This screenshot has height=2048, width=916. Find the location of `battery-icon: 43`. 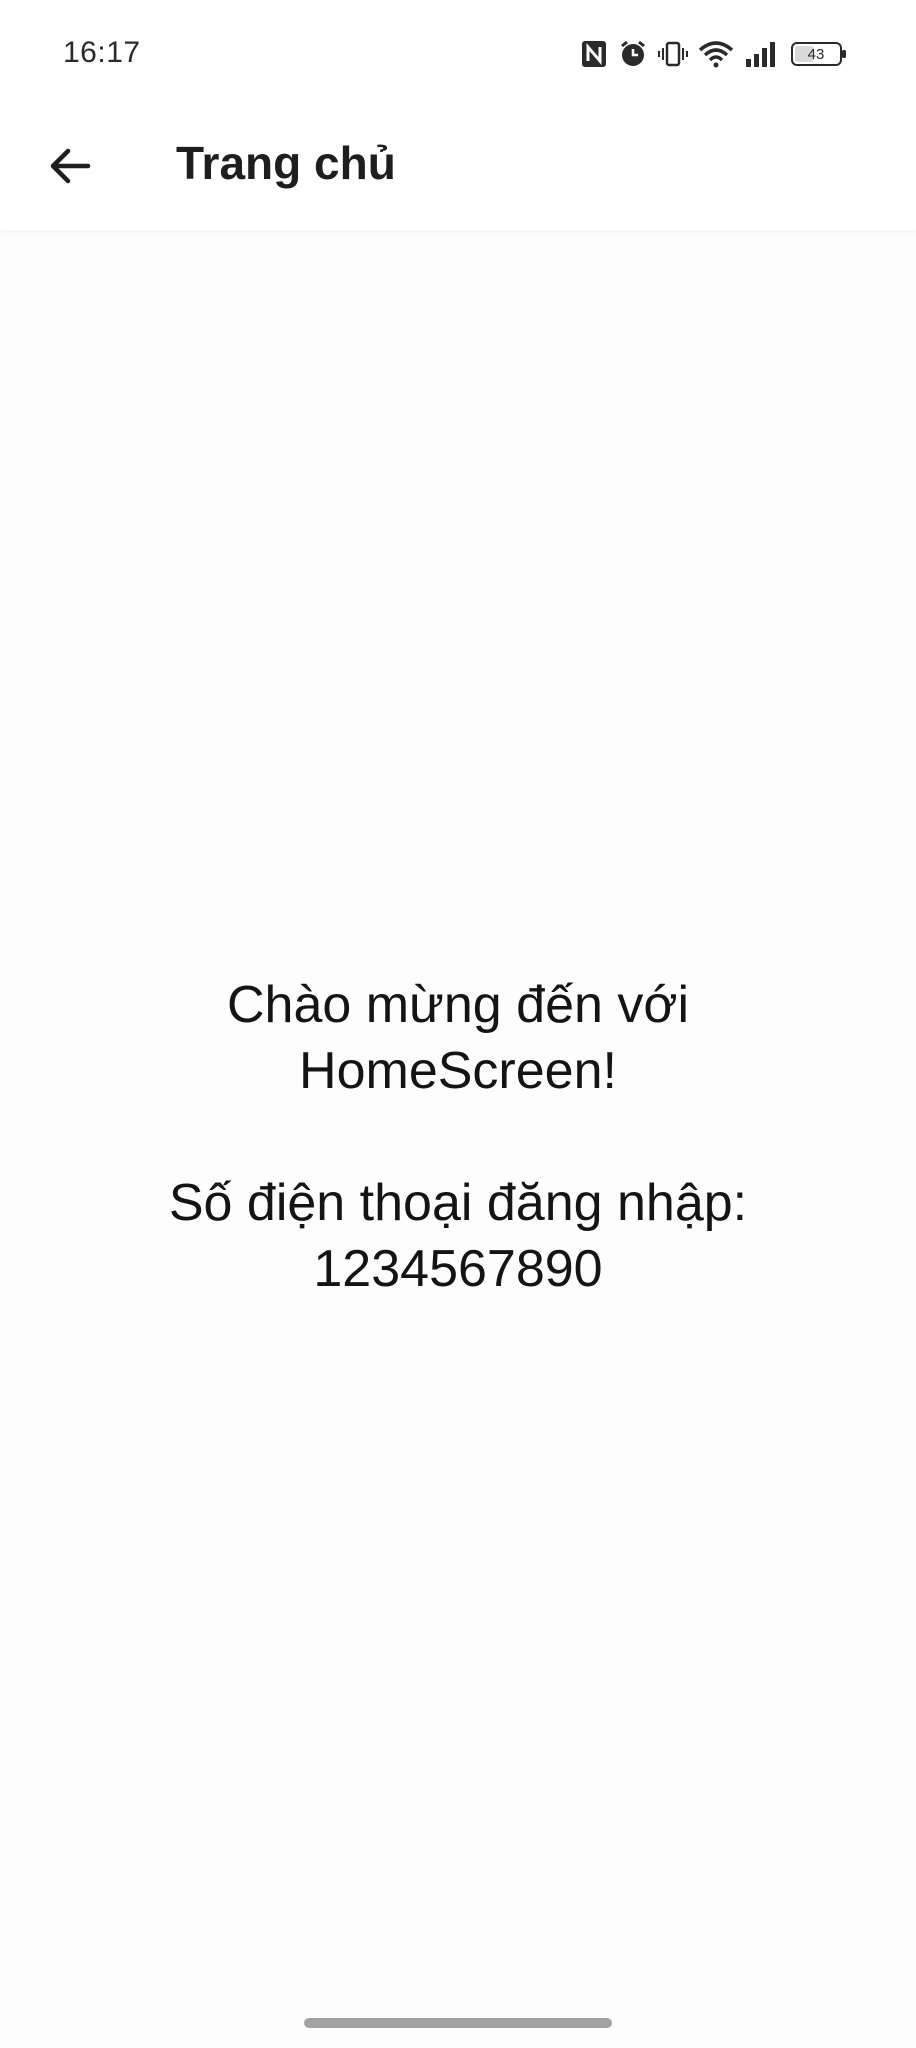

battery-icon: 43 is located at coordinates (819, 54).